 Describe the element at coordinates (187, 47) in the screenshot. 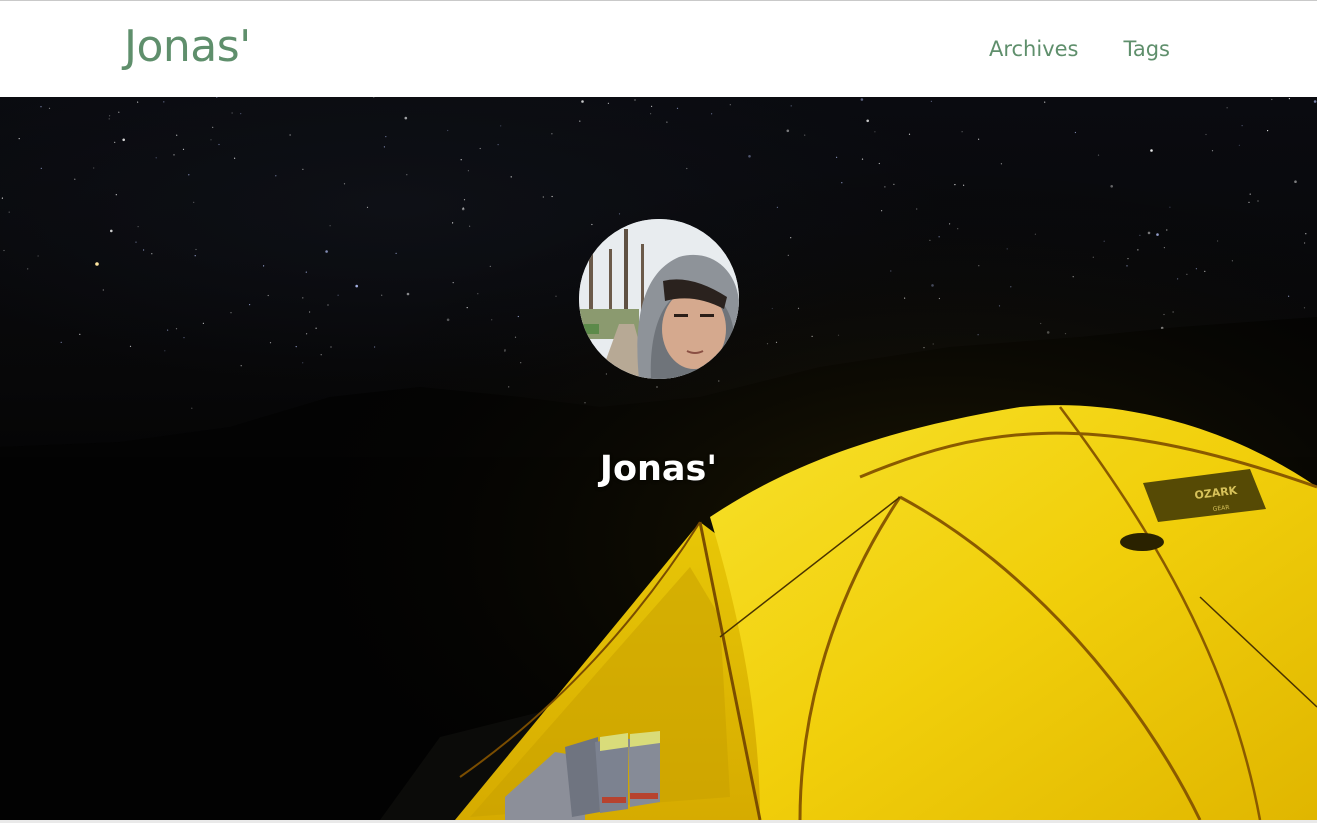

I see `site-brand-link: Jonas'` at that location.